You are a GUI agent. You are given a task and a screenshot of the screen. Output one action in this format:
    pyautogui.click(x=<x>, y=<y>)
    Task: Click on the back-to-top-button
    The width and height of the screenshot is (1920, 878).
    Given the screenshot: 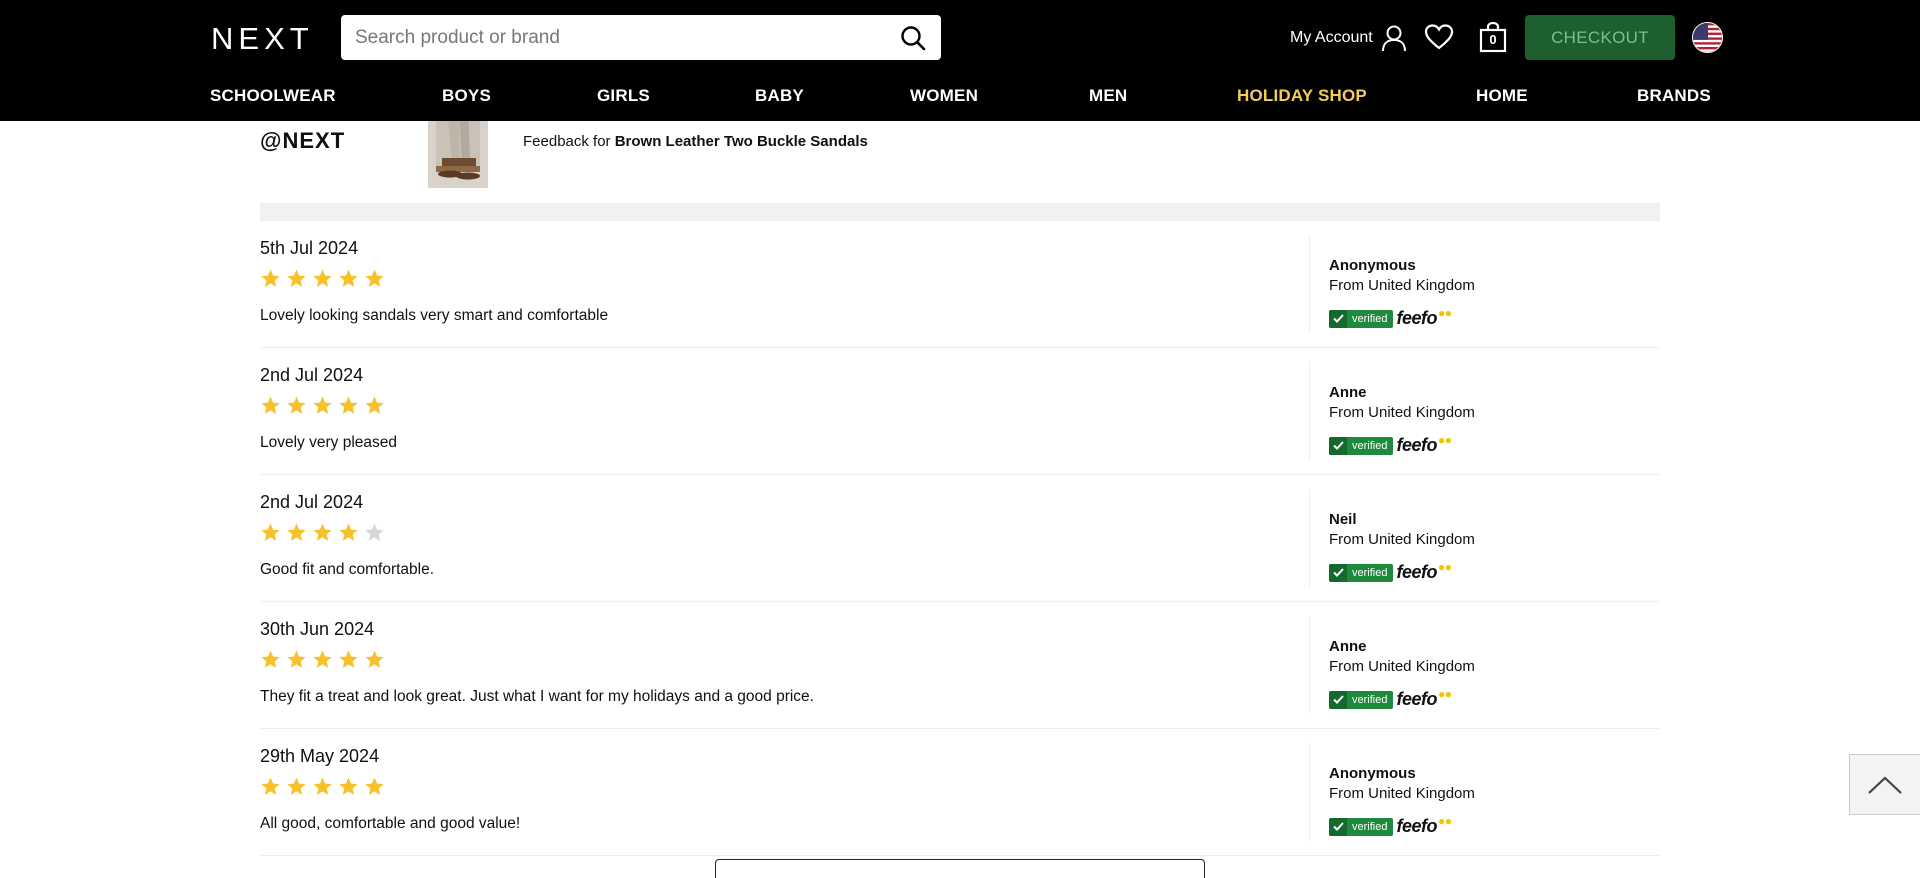 What is the action you would take?
    pyautogui.click(x=1884, y=784)
    